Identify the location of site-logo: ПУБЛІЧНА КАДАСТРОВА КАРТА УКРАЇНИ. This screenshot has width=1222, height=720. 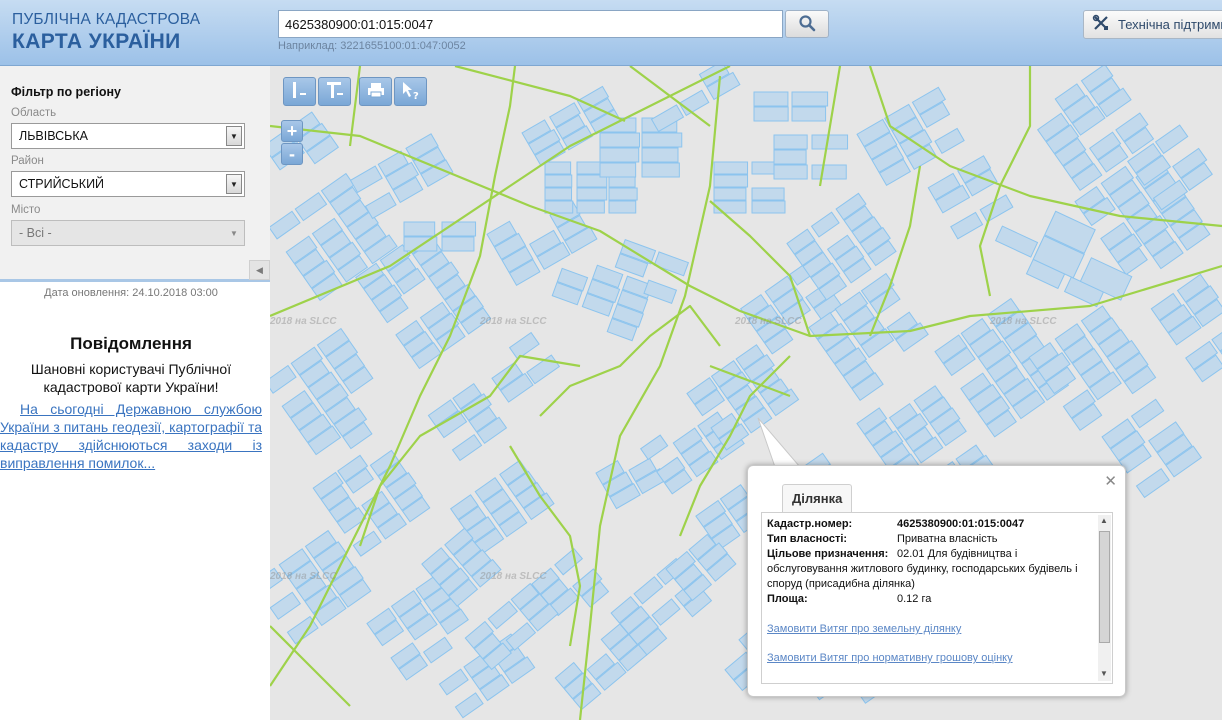
(106, 32).